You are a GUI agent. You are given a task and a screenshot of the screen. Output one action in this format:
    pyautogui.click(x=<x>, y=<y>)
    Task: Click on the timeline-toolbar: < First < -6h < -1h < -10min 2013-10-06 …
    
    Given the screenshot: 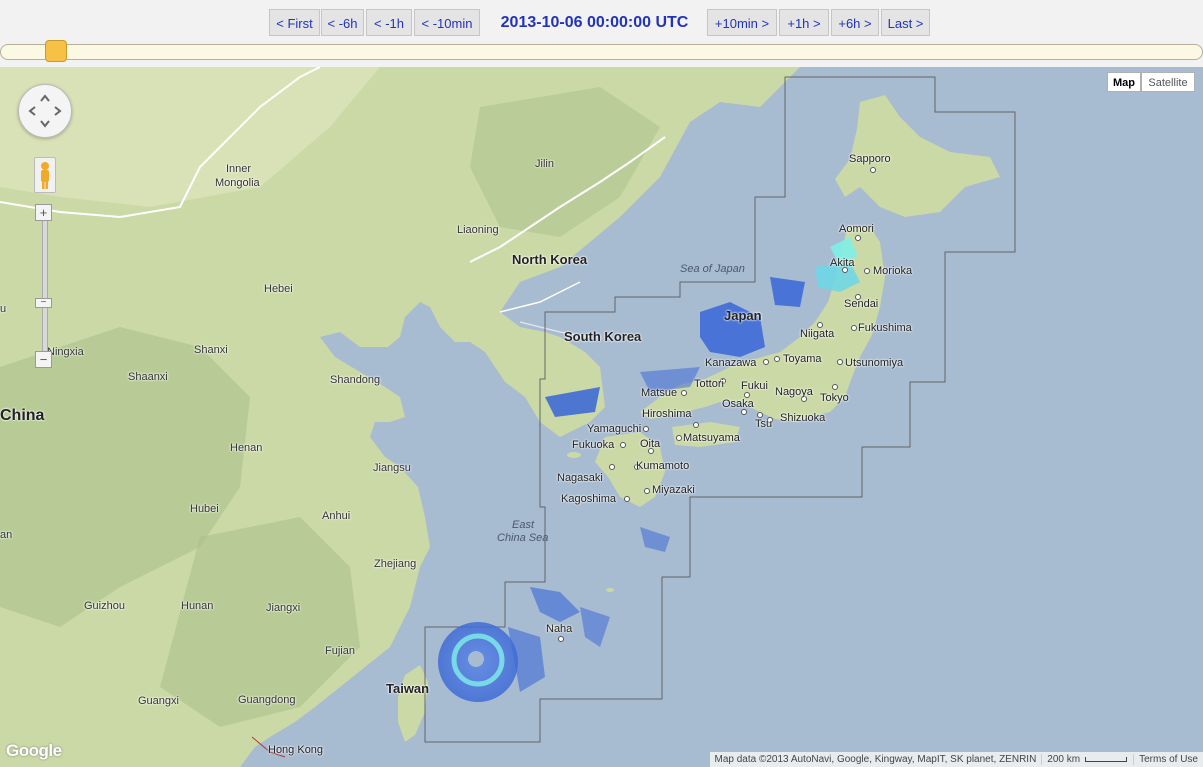 What is the action you would take?
    pyautogui.click(x=601, y=21)
    